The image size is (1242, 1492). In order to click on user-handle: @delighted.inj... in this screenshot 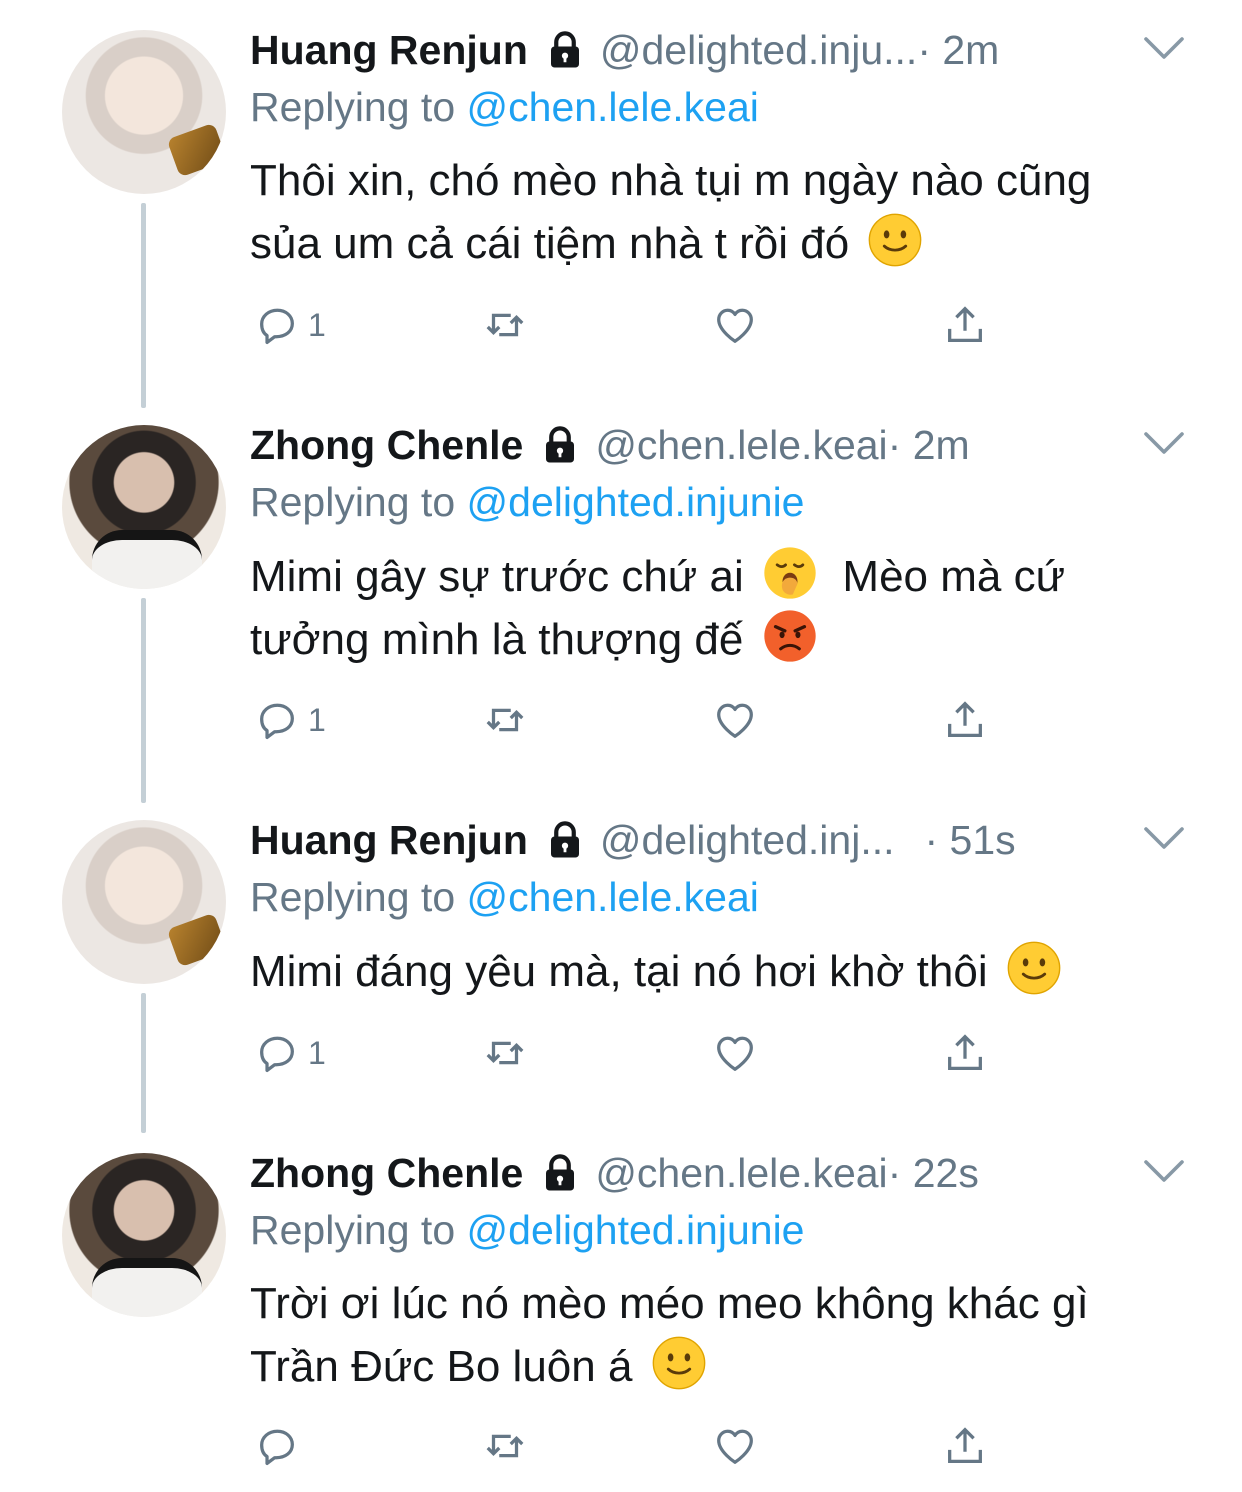, I will do `click(747, 840)`.